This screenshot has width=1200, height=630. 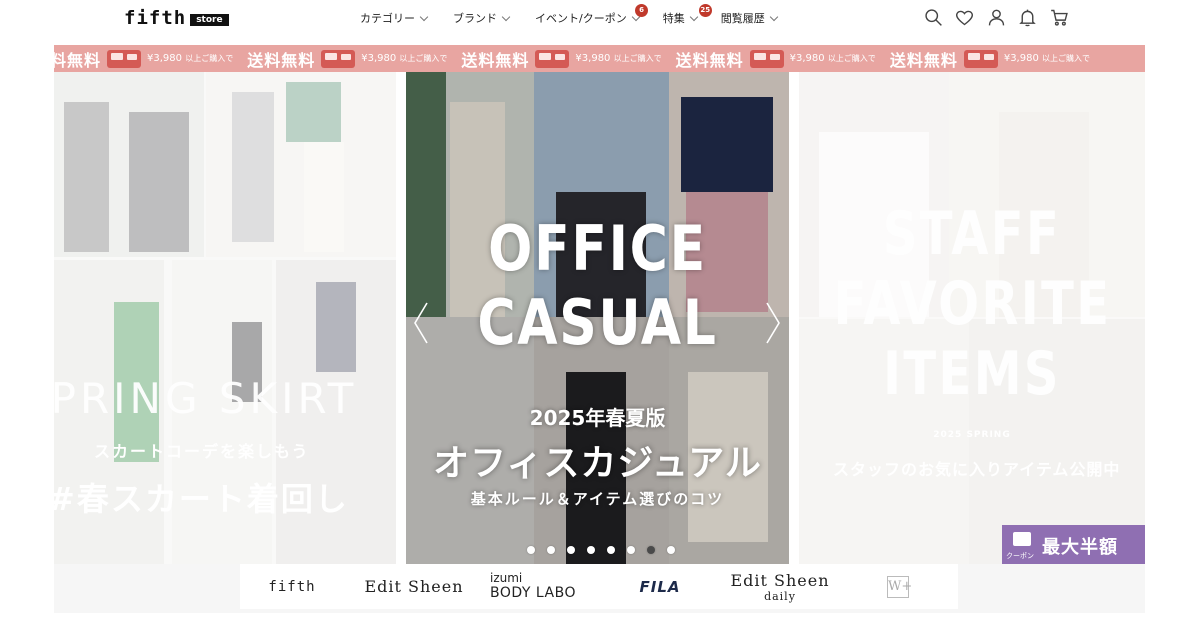 I want to click on brand-edit-sheen-daily-line2: daily, so click(x=780, y=596).